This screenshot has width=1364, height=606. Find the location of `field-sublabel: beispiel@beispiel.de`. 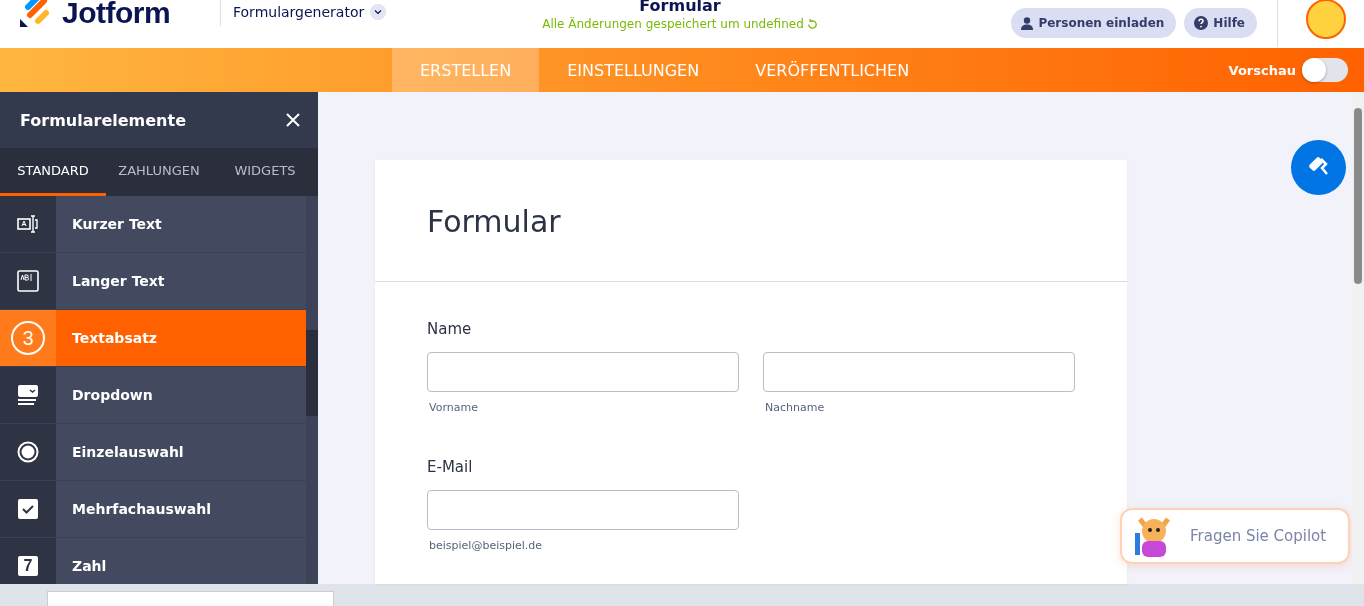

field-sublabel: beispiel@beispiel.de is located at coordinates (486, 545).